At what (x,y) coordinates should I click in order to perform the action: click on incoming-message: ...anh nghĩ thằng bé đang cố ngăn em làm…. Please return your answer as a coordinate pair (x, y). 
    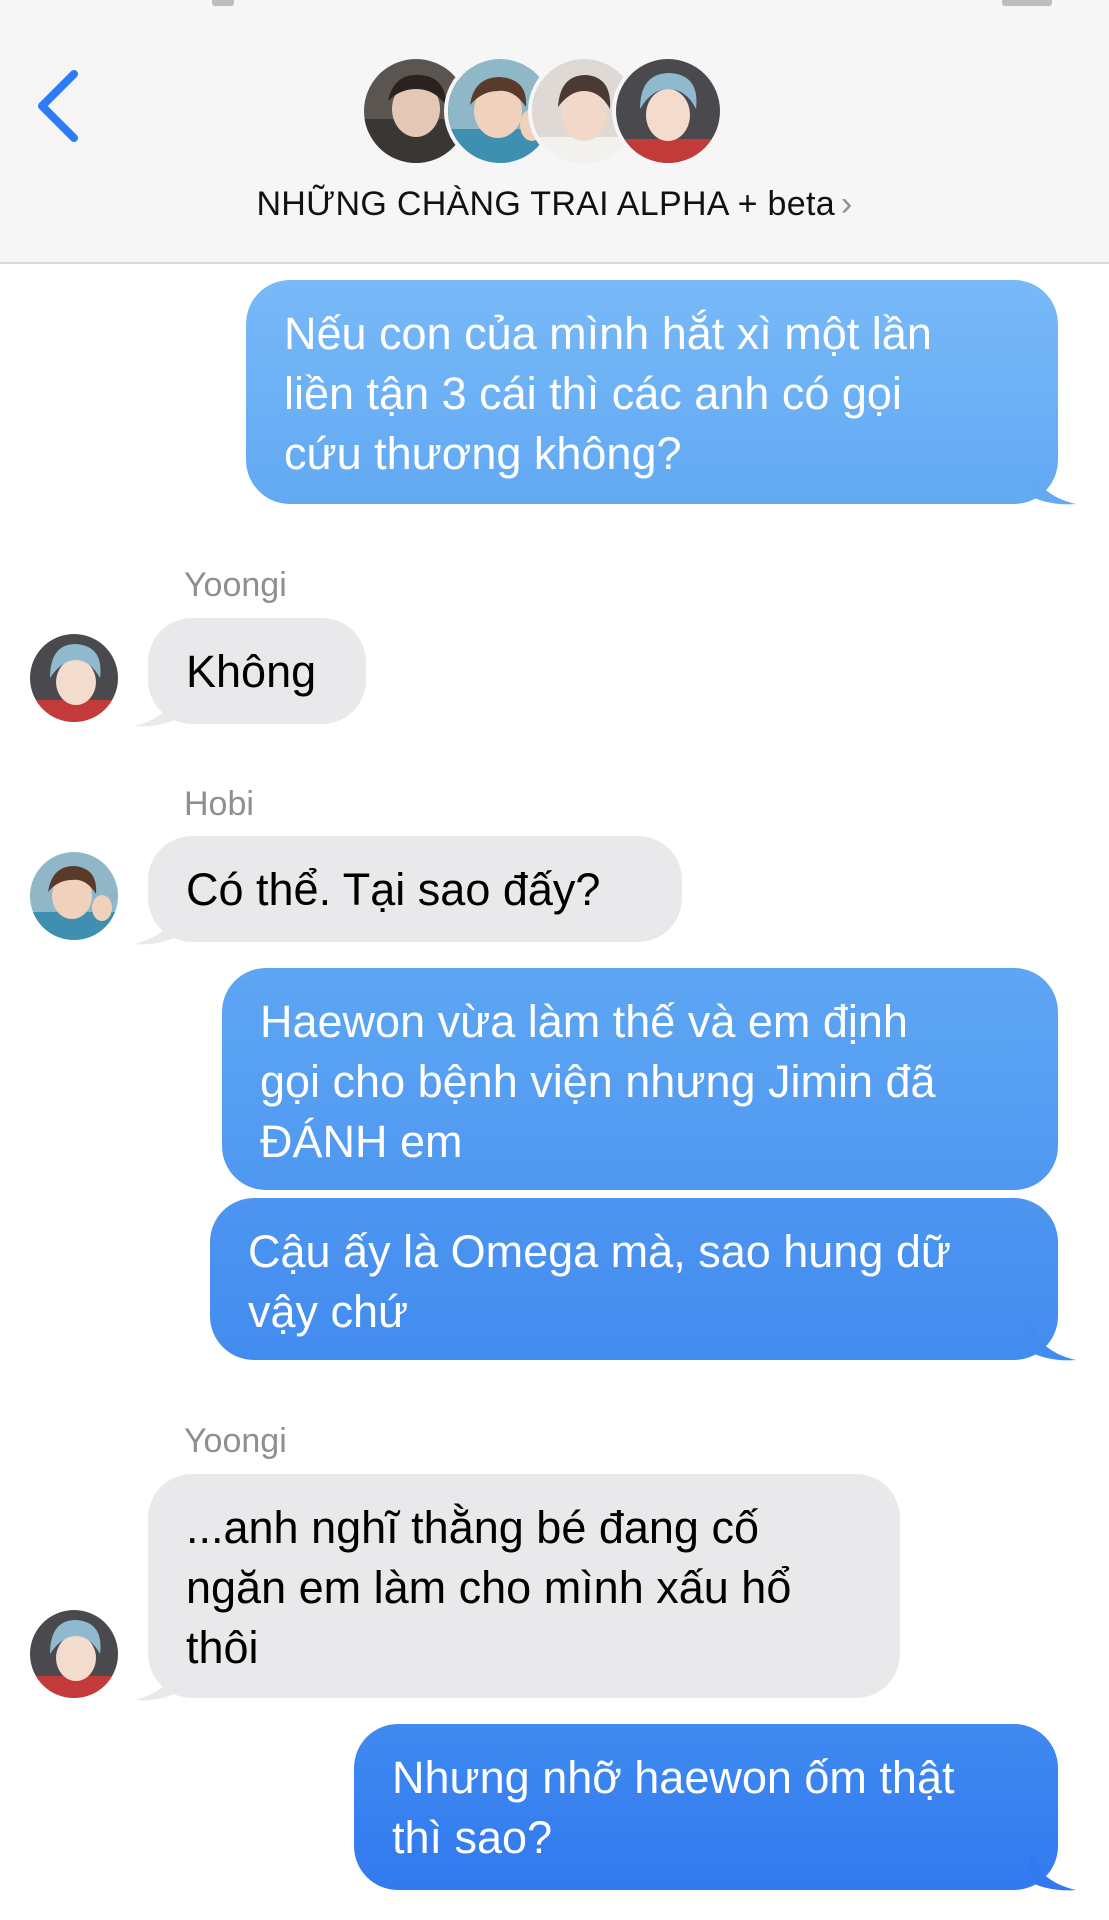
    Looking at the image, I should click on (524, 1586).